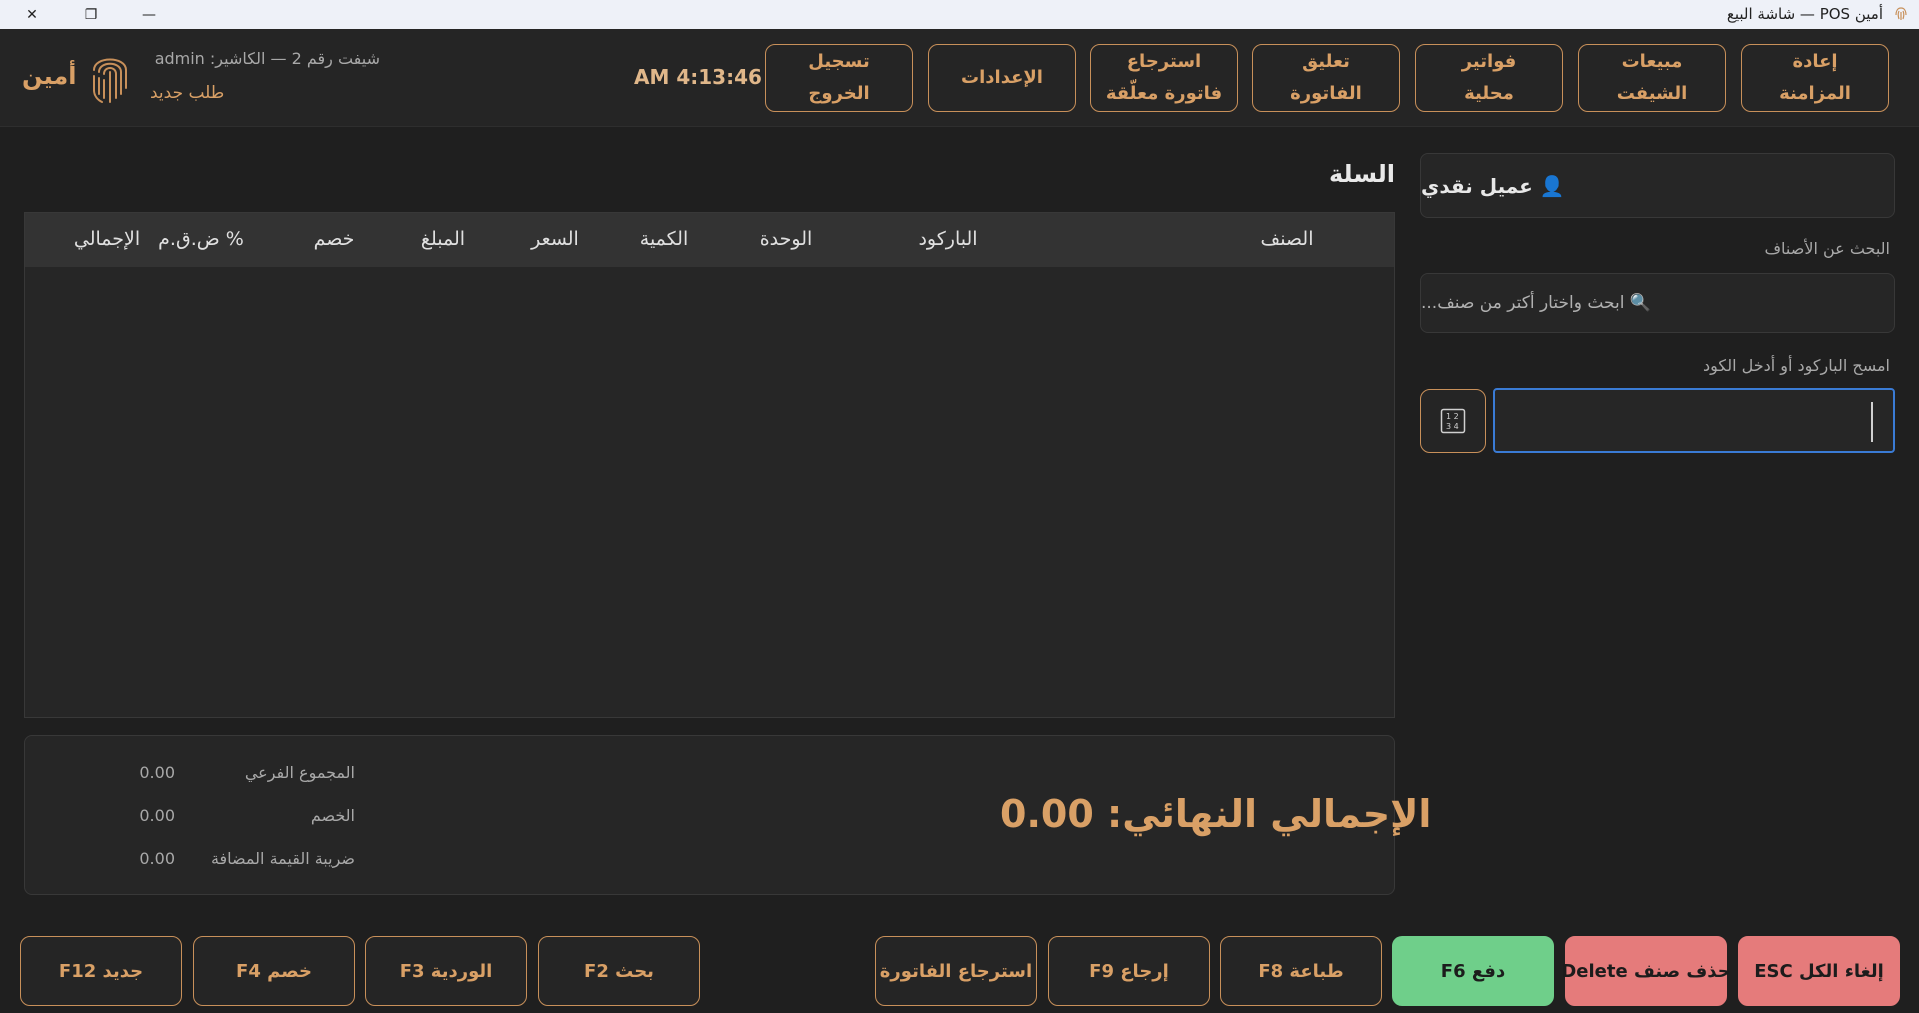 Image resolution: width=1919 pixels, height=1013 pixels. Describe the element at coordinates (1827, 248) in the screenshot. I see `search-label: البحث عن الأصناف` at that location.